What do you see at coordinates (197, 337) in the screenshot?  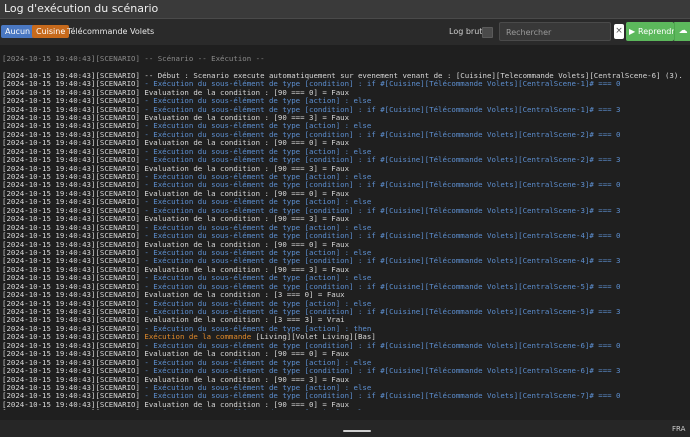 I see `log-message: Exécution de la commande` at bounding box center [197, 337].